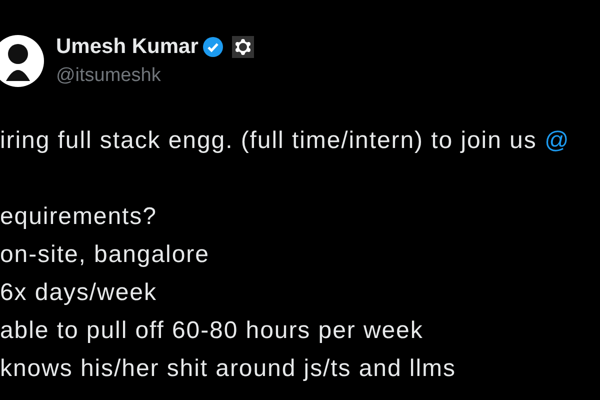 Image resolution: width=600 pixels, height=400 pixels. What do you see at coordinates (78, 293) in the screenshot?
I see `post-text-line: 6x days/week` at bounding box center [78, 293].